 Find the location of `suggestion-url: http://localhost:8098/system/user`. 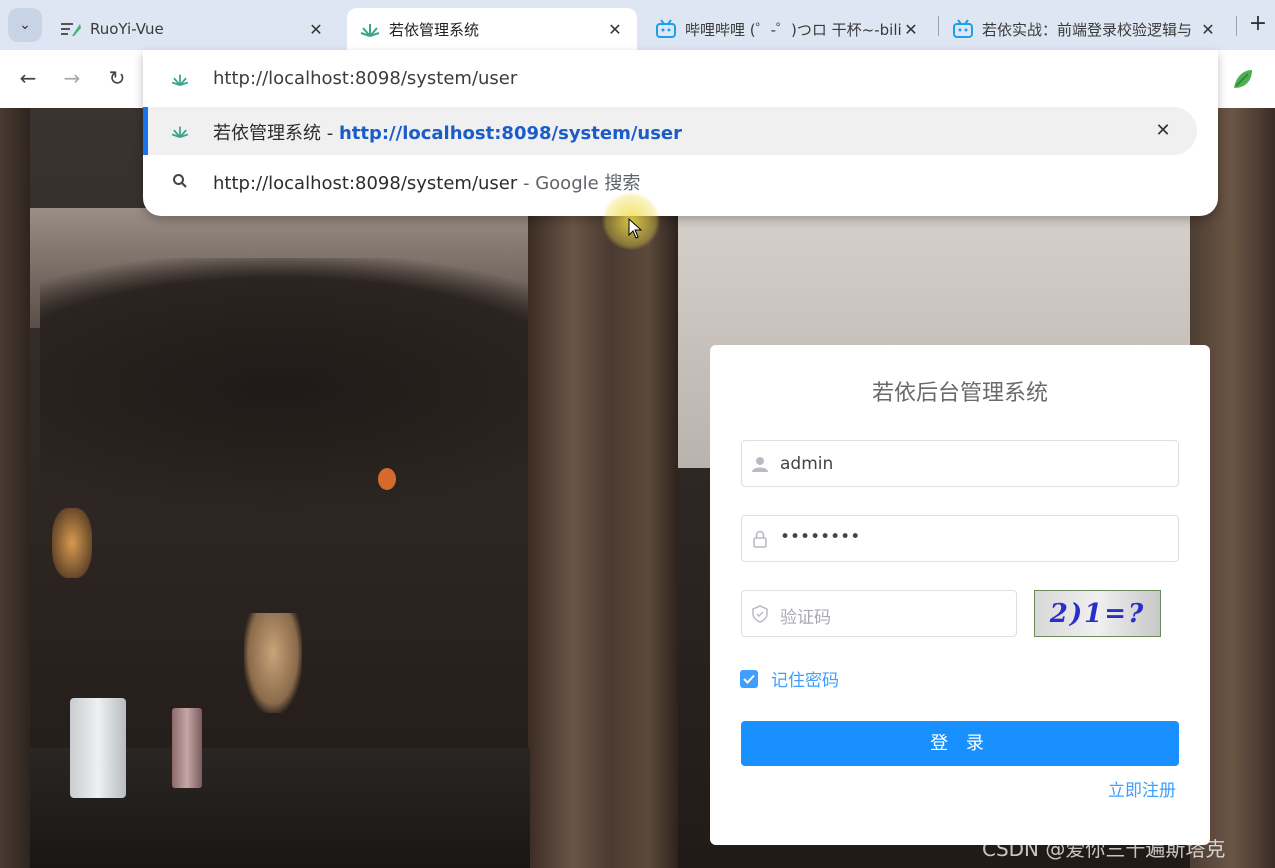

suggestion-url: http://localhost:8098/system/user is located at coordinates (510, 133).